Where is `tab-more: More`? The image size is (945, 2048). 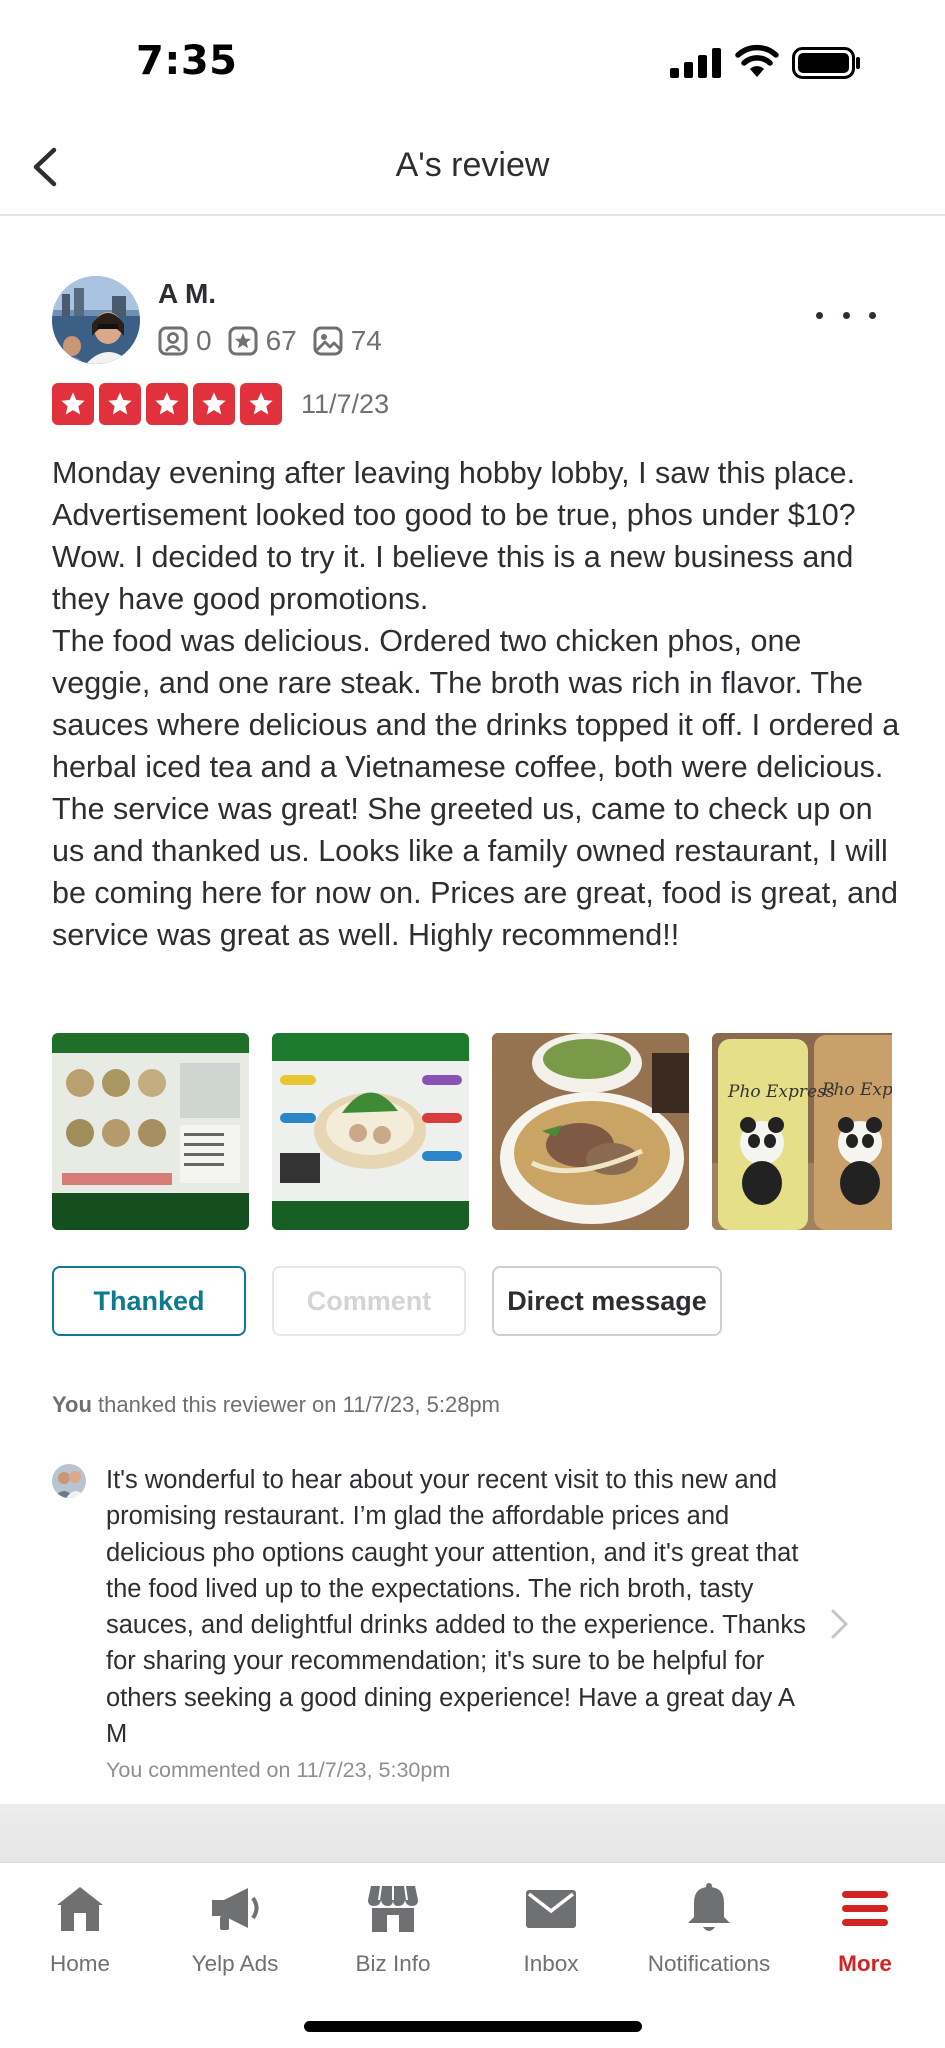 tab-more: More is located at coordinates (865, 1931).